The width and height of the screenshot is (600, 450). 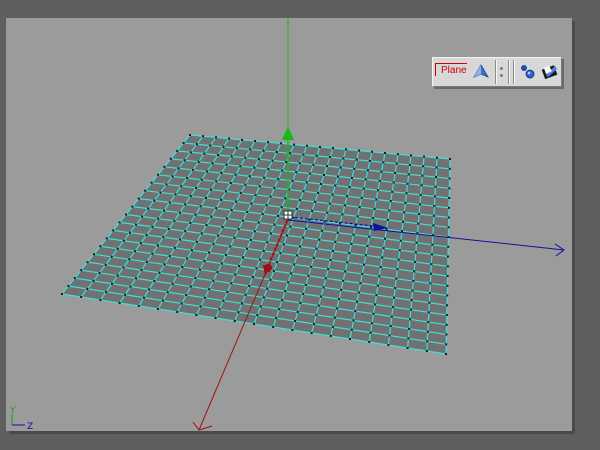 I want to click on plane-tag-icon, so click(x=481, y=72).